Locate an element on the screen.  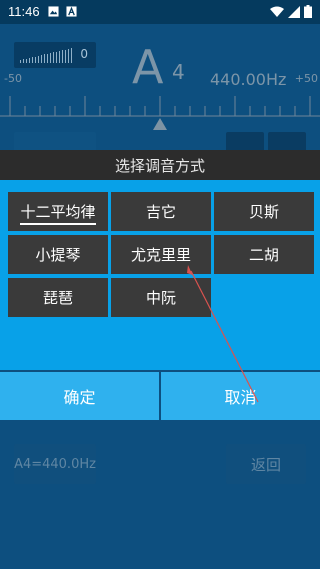
dialog-title: 选择调音方式 is located at coordinates (160, 165).